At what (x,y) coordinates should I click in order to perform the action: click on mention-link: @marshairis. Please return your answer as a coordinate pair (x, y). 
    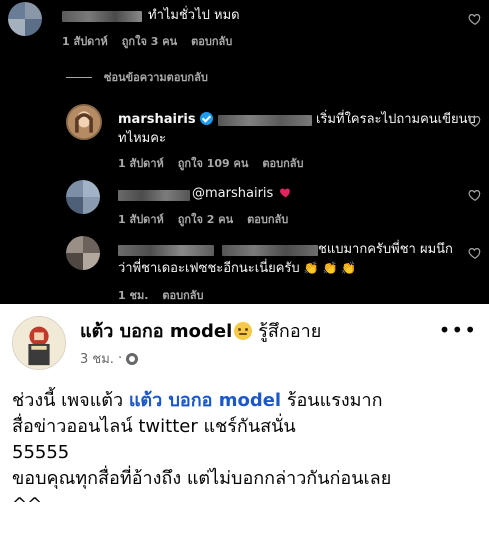
    Looking at the image, I should click on (232, 193).